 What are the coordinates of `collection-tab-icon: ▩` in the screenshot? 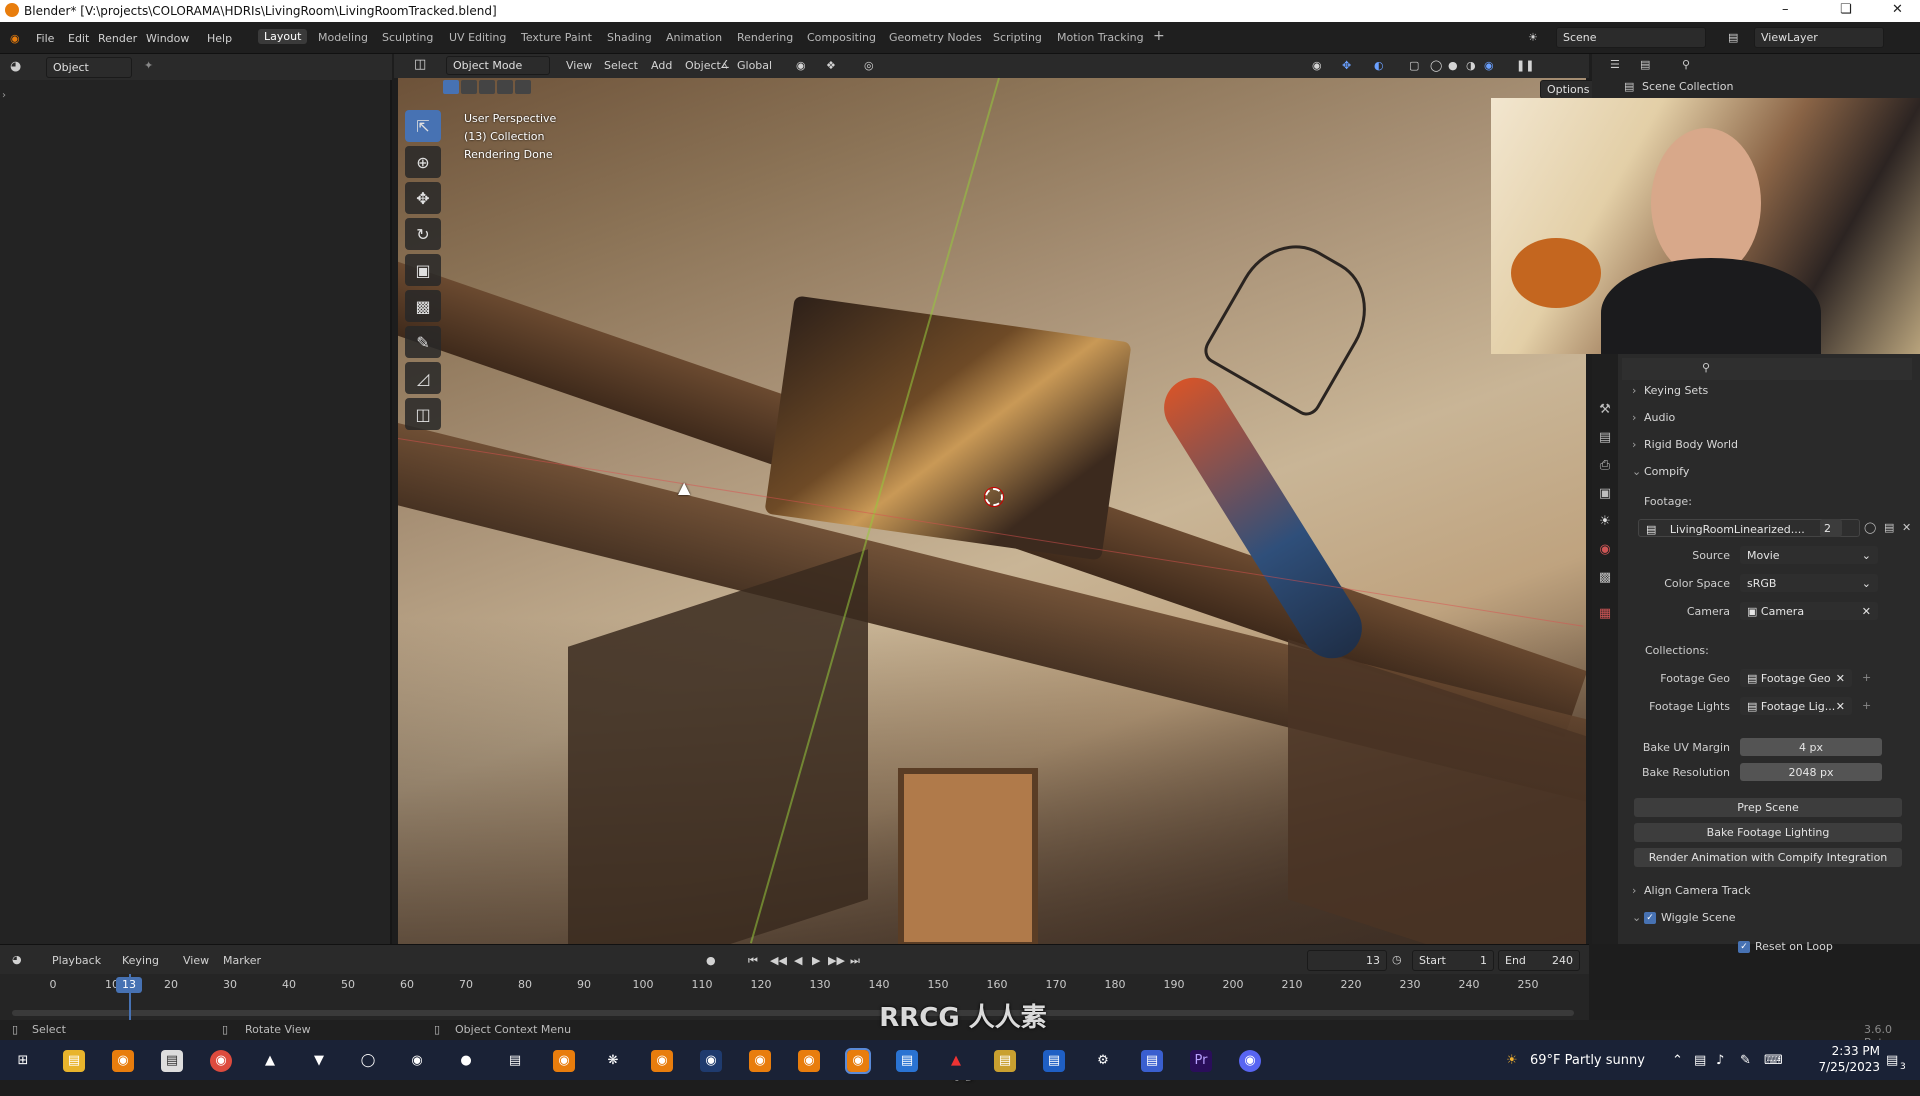 It's located at (1605, 578).